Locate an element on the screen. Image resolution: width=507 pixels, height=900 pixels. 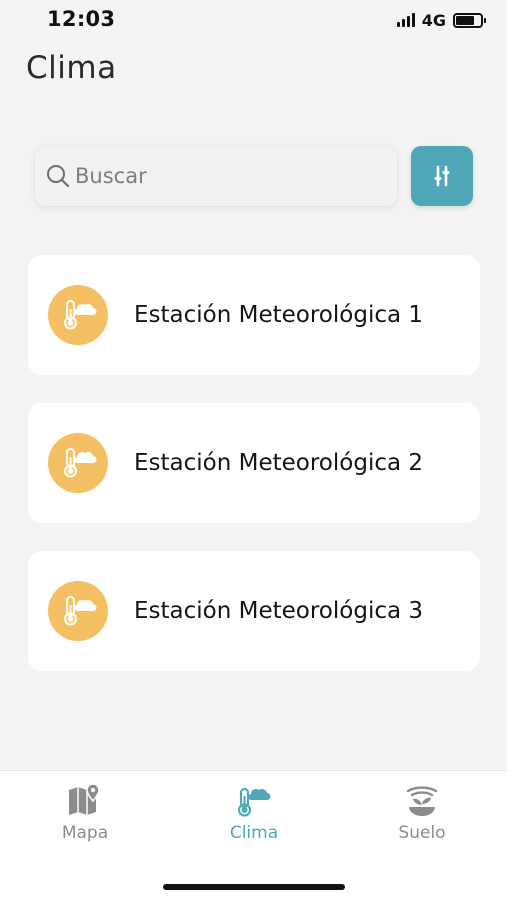
station-card: Estación Meteorológica 2 is located at coordinates (254, 463).